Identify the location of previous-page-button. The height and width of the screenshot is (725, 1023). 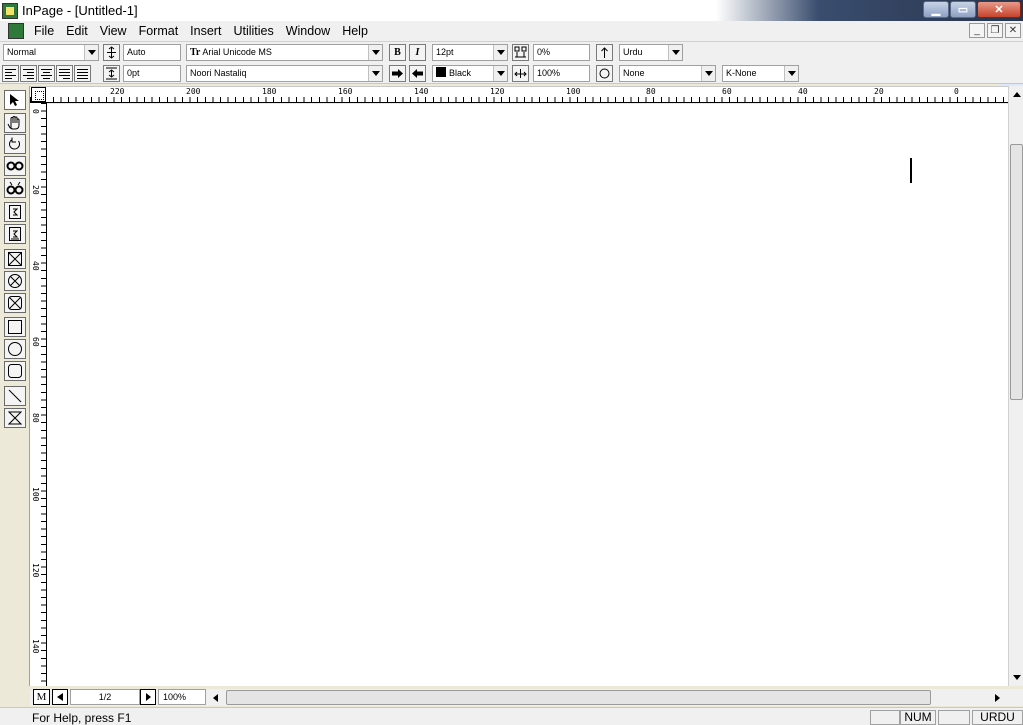
(60, 697).